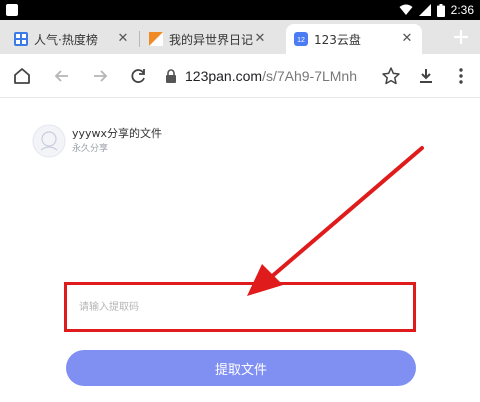 Image resolution: width=480 pixels, height=402 pixels. I want to click on download-icon, so click(426, 76).